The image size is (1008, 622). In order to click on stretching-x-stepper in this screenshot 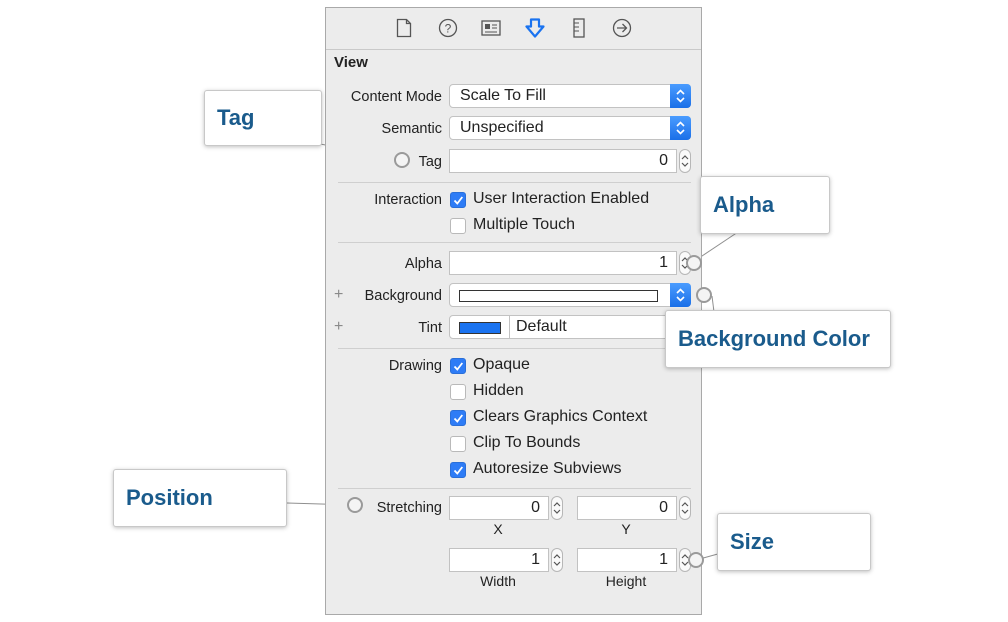, I will do `click(557, 508)`.